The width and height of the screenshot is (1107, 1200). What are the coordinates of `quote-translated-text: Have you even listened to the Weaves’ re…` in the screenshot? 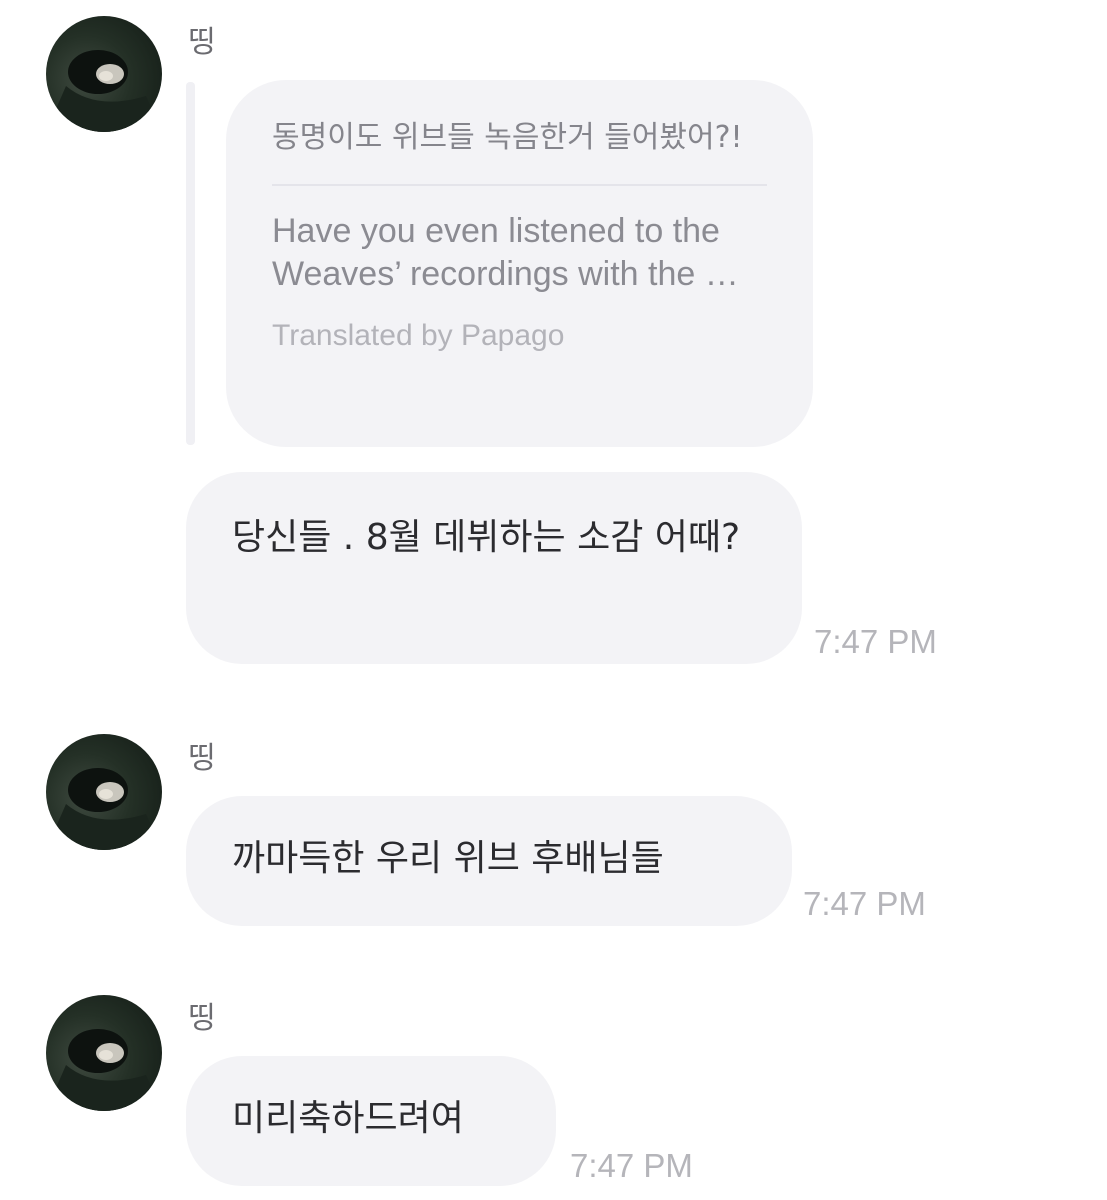 It's located at (505, 252).